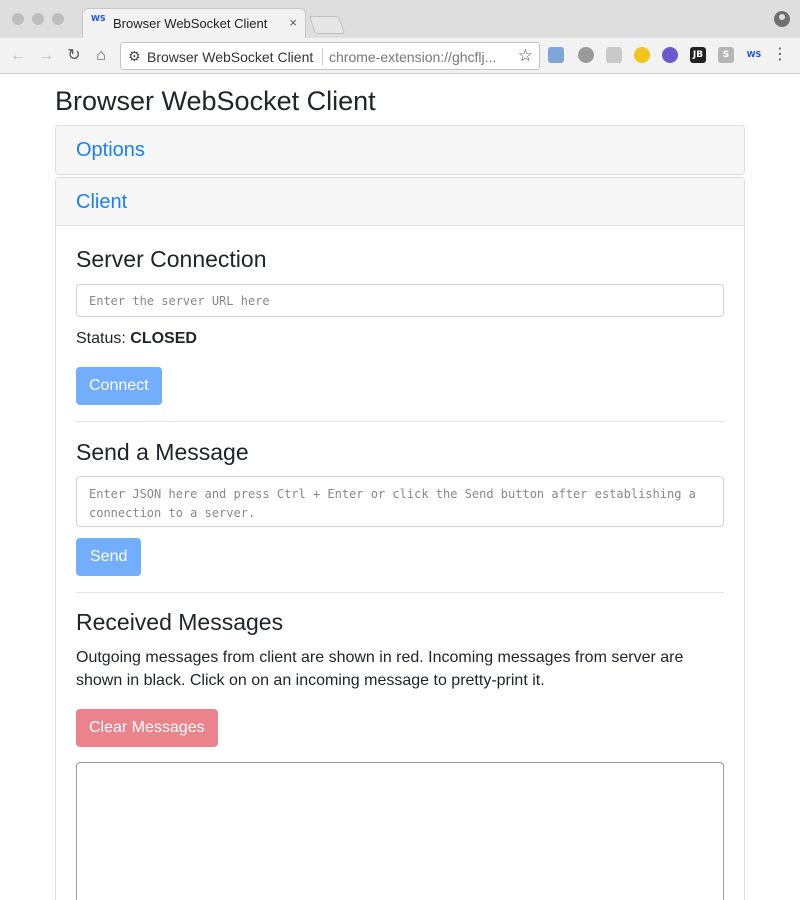 The width and height of the screenshot is (800, 900). I want to click on send-button: Send, so click(109, 557).